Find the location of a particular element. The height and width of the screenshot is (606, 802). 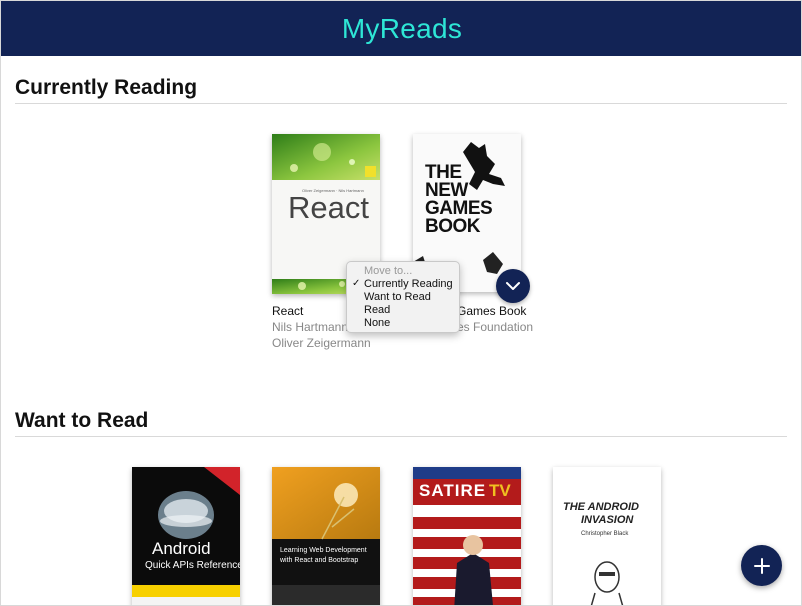

new-games-cover-line: BOOK is located at coordinates (453, 226).